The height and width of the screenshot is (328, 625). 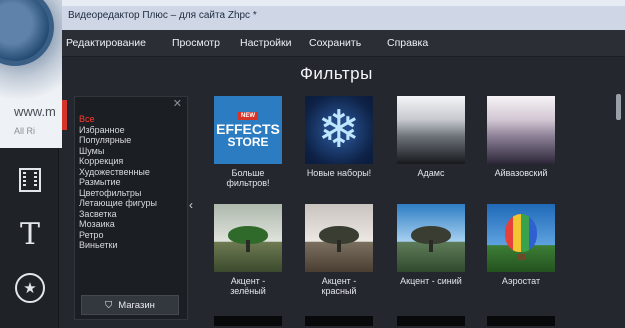 I want to click on filter-tile: Акцент - синий, so click(x=431, y=245).